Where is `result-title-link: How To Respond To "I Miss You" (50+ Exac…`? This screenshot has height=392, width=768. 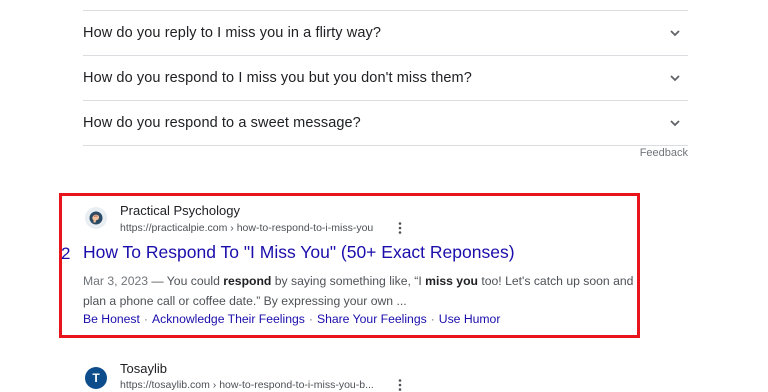
result-title-link: How To Respond To "I Miss You" (50+ Exac… is located at coordinates (299, 252).